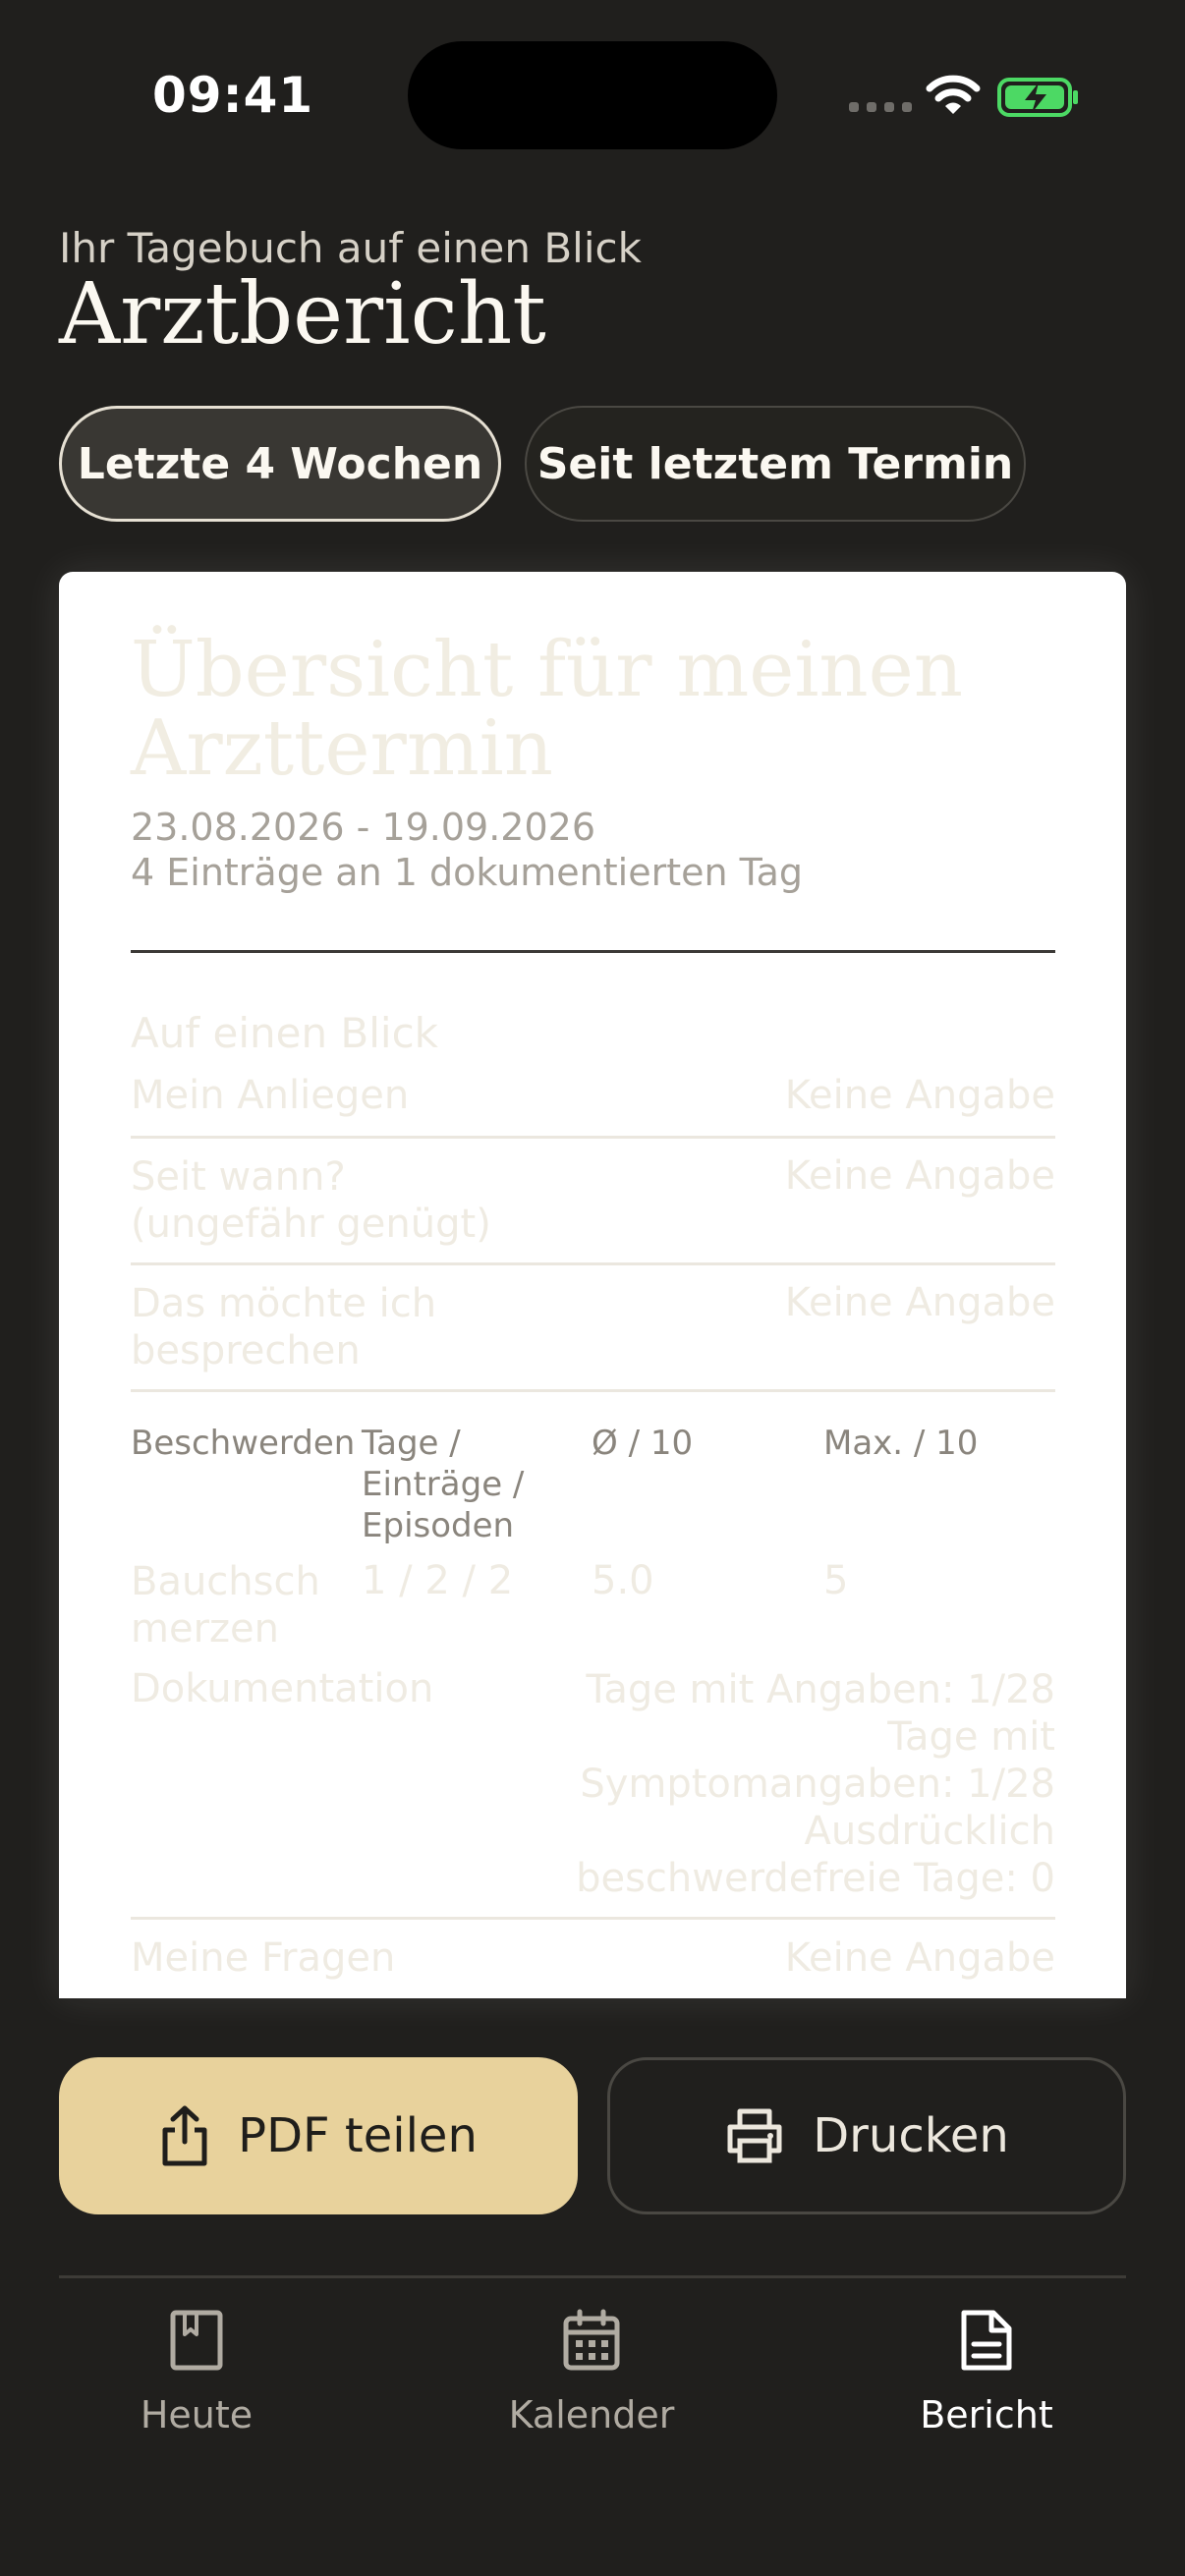 The height and width of the screenshot is (2576, 1185). Describe the element at coordinates (821, 1689) in the screenshot. I see `documentation-line: Tage mit Angaben: 1/28` at that location.